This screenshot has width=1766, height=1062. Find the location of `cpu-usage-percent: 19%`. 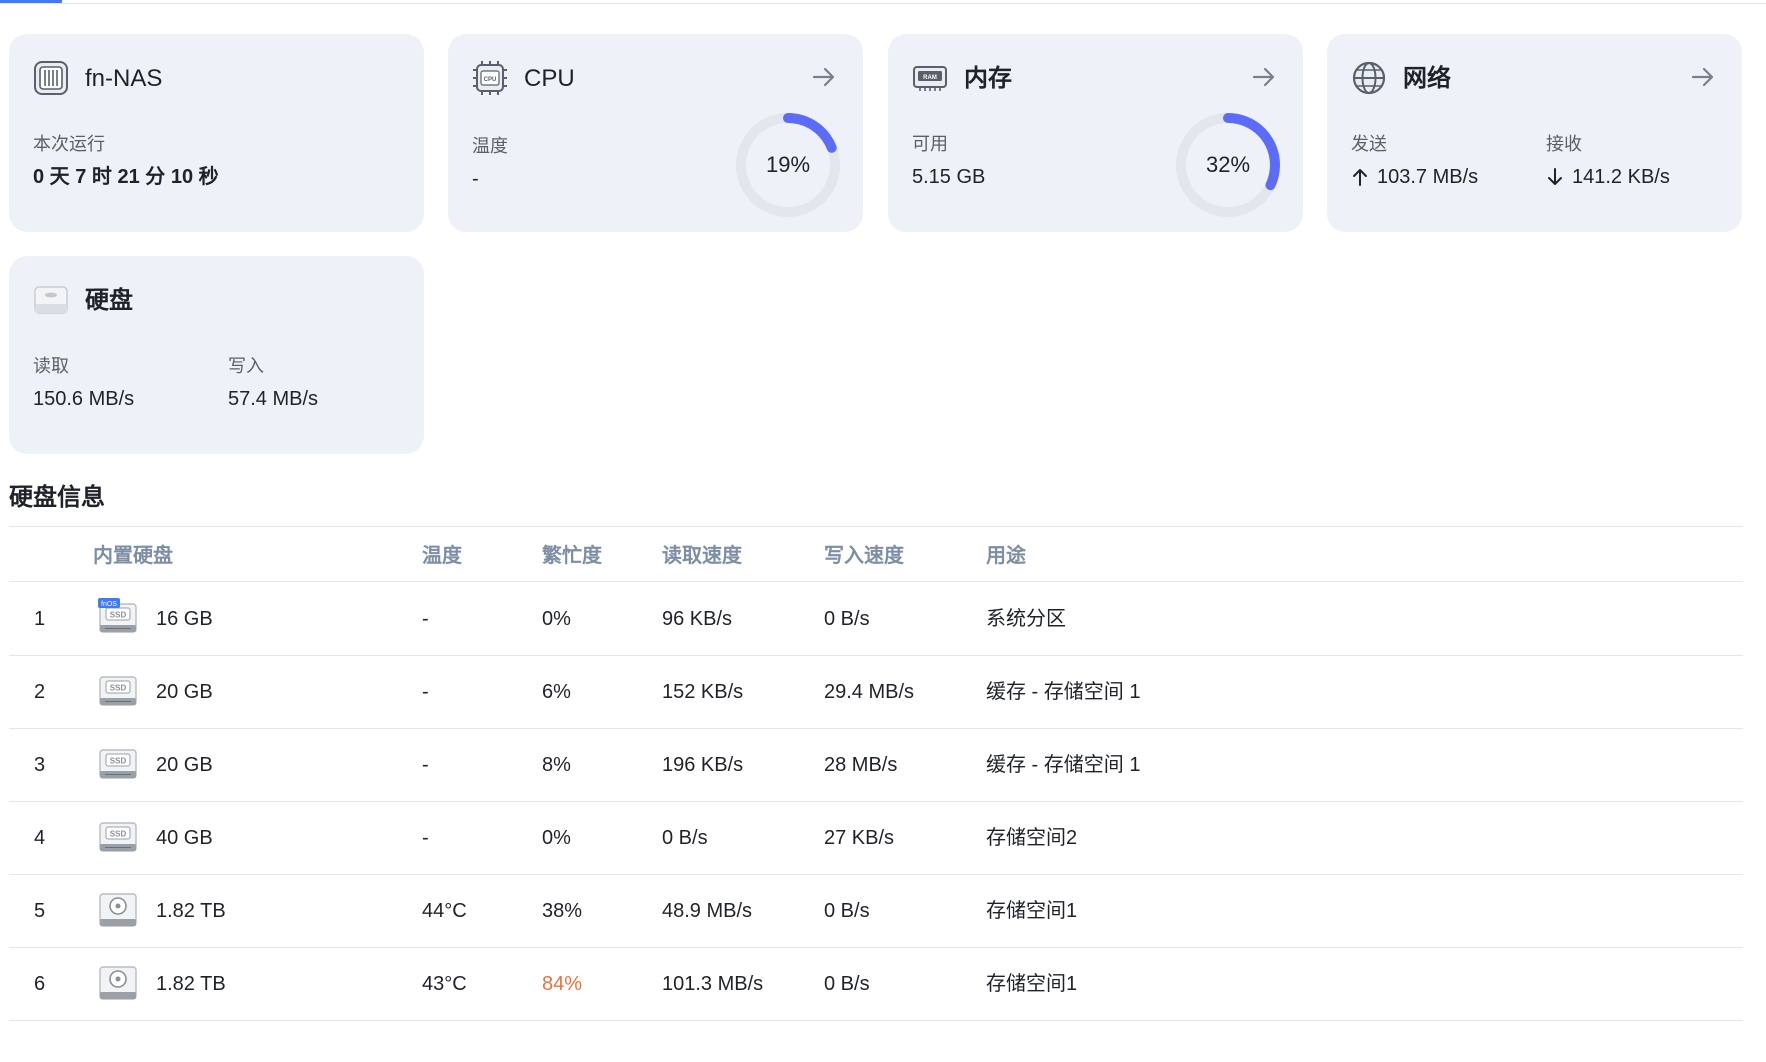

cpu-usage-percent: 19% is located at coordinates (788, 164).